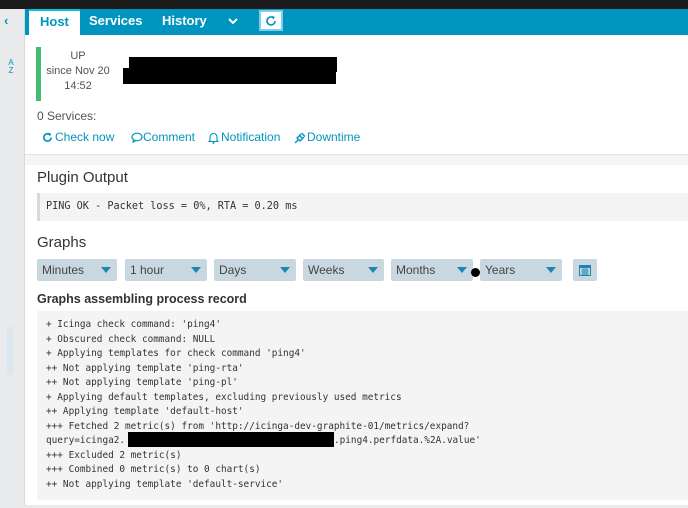 Image resolution: width=688 pixels, height=508 pixels. What do you see at coordinates (229, 76) in the screenshot?
I see `redacted-host-address` at bounding box center [229, 76].